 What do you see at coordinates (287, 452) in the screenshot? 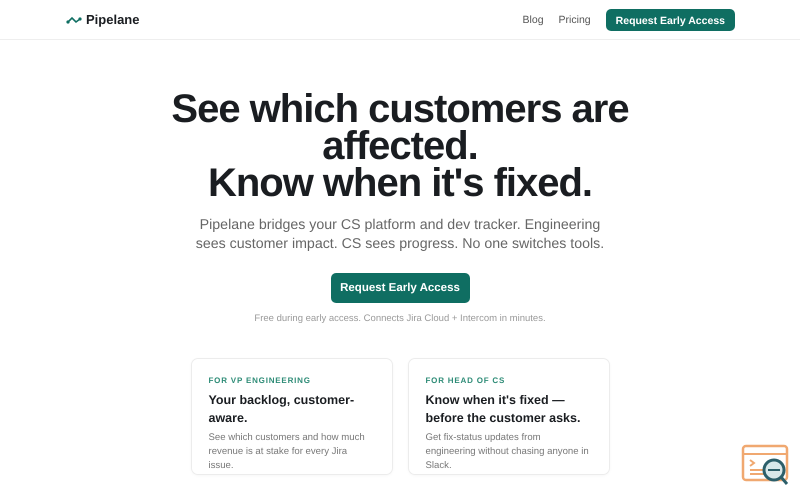
I see `card-text: See which customers and how much revenue is at stake for every Jira issue.` at bounding box center [287, 452].